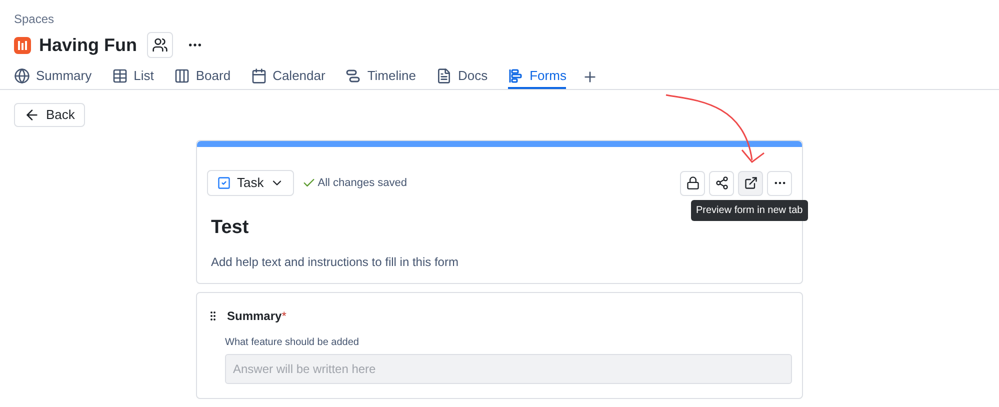 This screenshot has width=999, height=407. What do you see at coordinates (22, 45) in the screenshot?
I see `space-logo-icon` at bounding box center [22, 45].